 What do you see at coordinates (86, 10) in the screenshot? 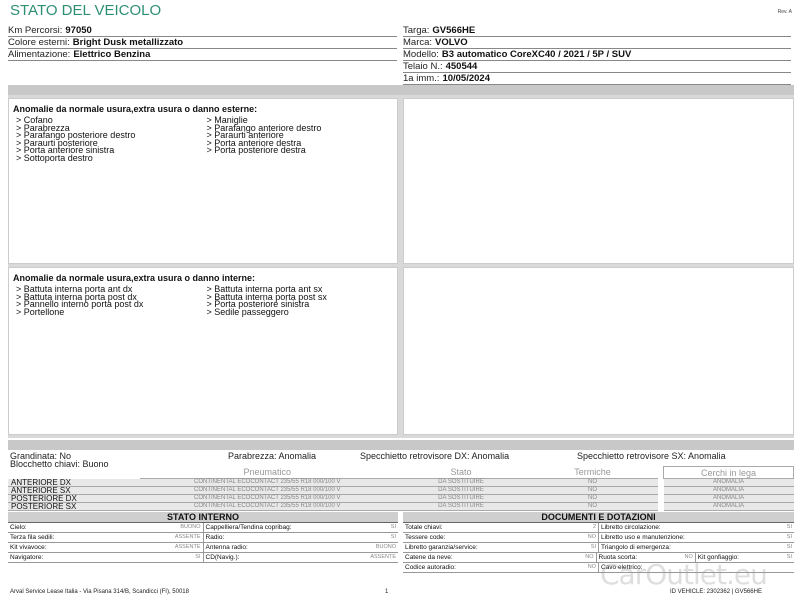
I see `page-title: STATO DEL VEICOLO` at bounding box center [86, 10].